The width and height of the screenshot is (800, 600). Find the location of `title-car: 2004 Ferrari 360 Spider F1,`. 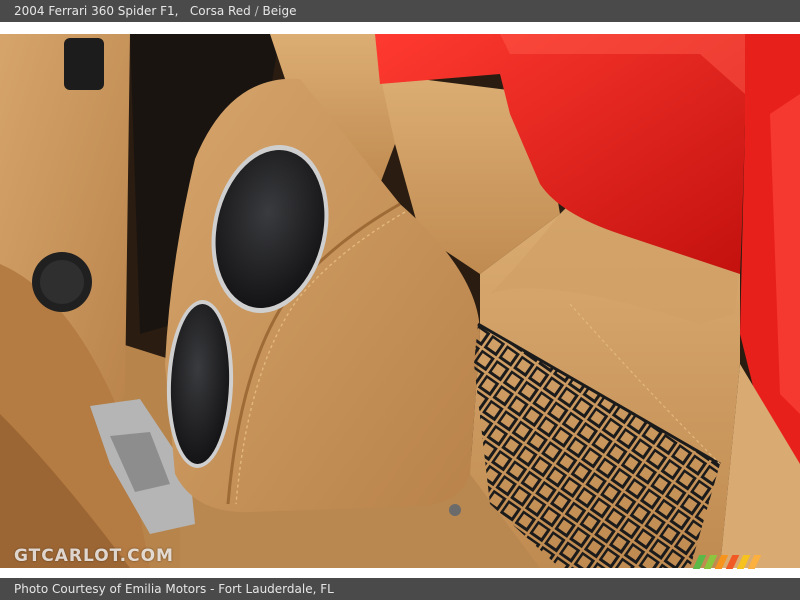

title-car: 2004 Ferrari 360 Spider F1, is located at coordinates (96, 11).